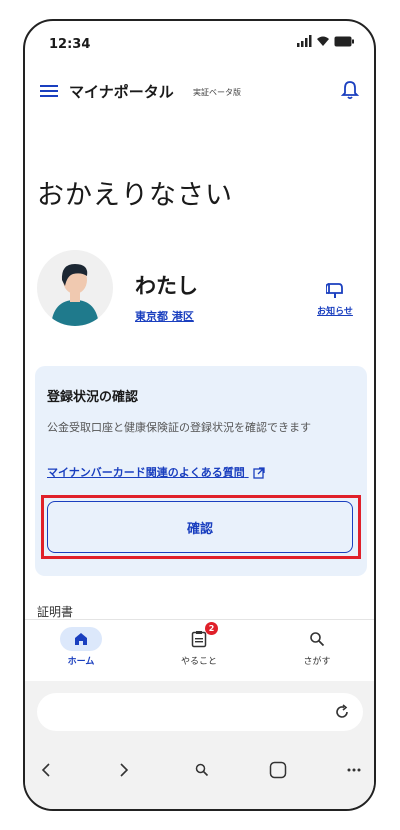 This screenshot has width=400, height=830. I want to click on profile-section: わたし 東京都 港区 お知らせ, so click(199, 291).